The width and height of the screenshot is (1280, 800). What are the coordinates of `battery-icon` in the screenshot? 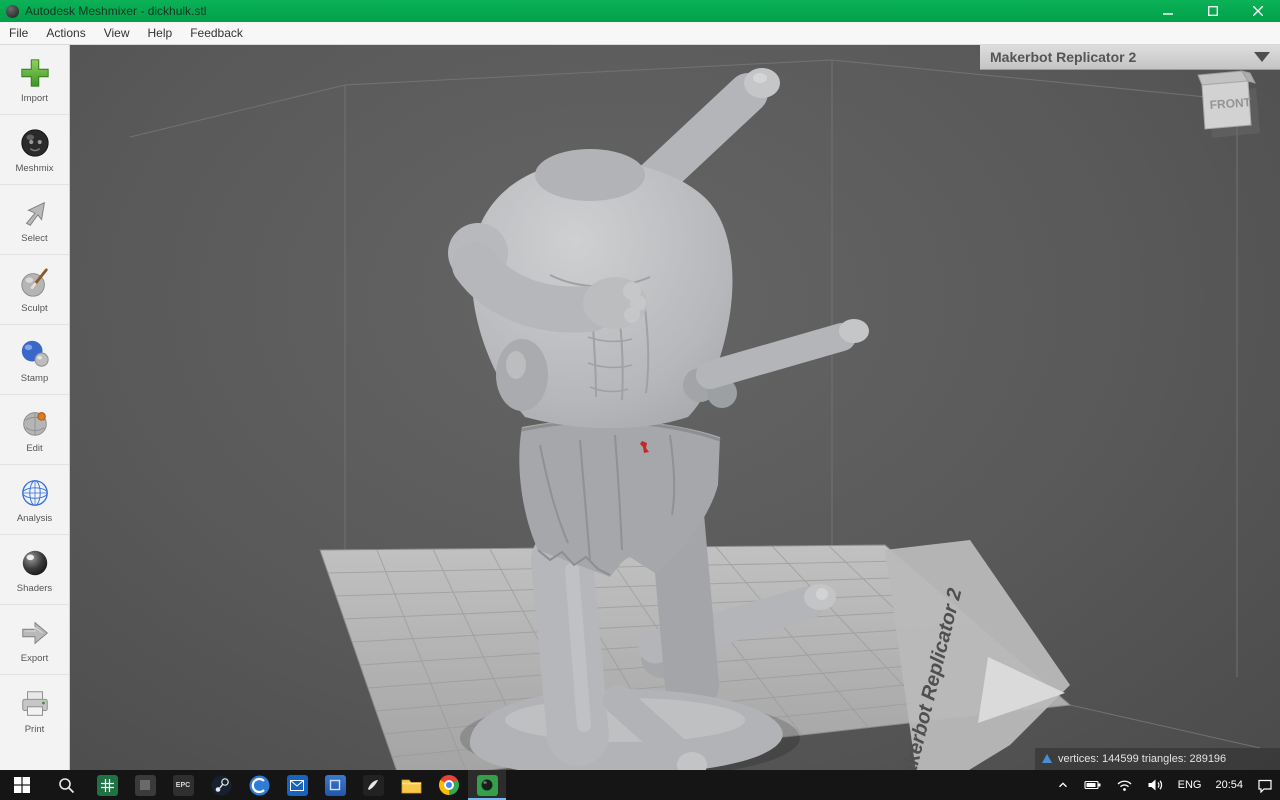 It's located at (1092, 785).